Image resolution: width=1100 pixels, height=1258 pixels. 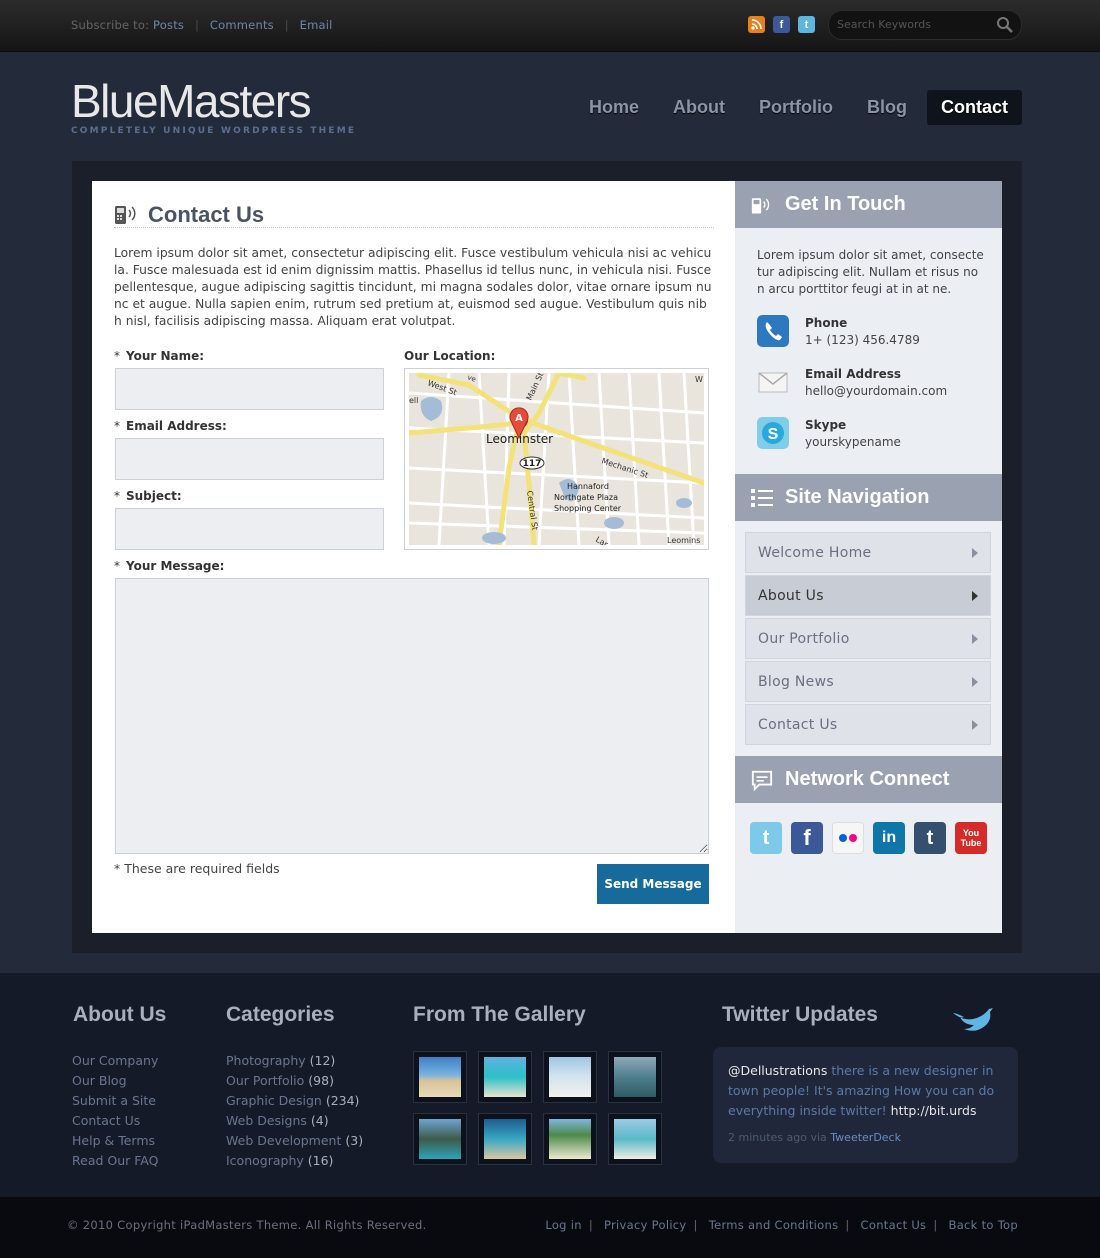 I want to click on category-link: Web Designs (4), so click(x=294, y=1121).